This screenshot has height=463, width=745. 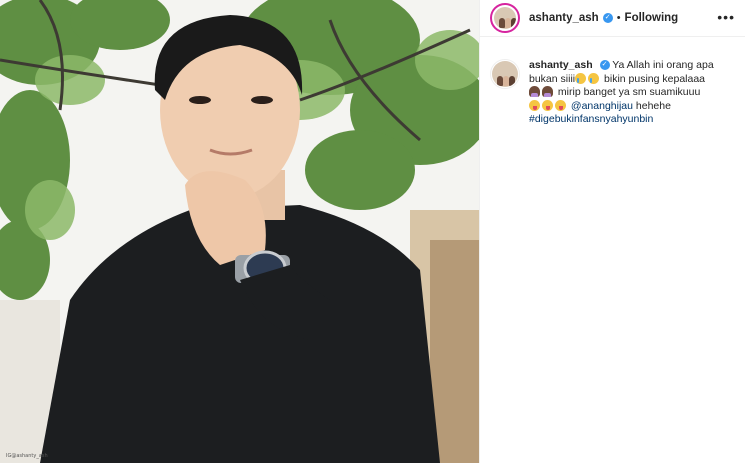 What do you see at coordinates (726, 17) in the screenshot?
I see `more-options-icon: •••` at bounding box center [726, 17].